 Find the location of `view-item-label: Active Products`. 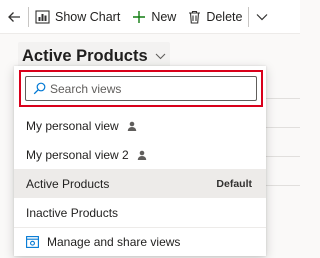

view-item-label: Active Products is located at coordinates (68, 183).